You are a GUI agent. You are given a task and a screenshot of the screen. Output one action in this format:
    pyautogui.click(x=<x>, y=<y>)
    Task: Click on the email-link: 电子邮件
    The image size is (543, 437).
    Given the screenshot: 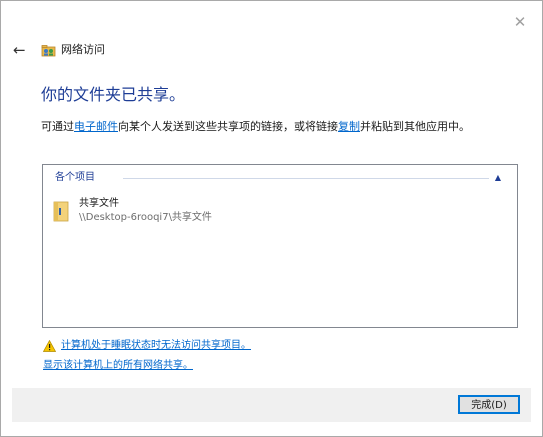 What is the action you would take?
    pyautogui.click(x=96, y=126)
    